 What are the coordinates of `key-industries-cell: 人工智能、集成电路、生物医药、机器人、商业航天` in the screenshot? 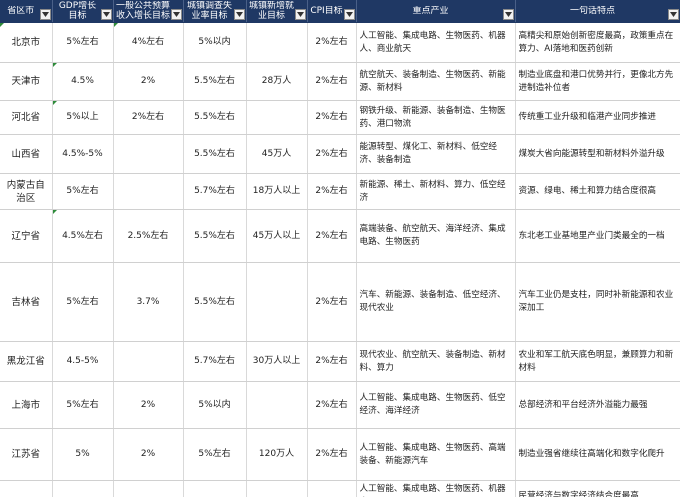 It's located at (436, 42).